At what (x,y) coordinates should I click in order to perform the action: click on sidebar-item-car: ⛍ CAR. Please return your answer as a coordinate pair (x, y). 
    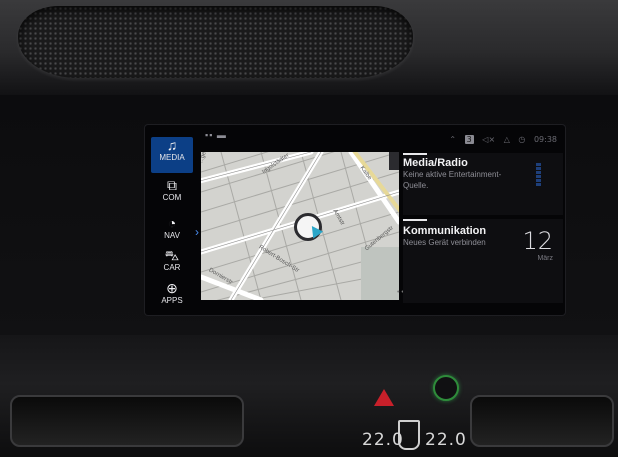
    Looking at the image, I should click on (172, 265).